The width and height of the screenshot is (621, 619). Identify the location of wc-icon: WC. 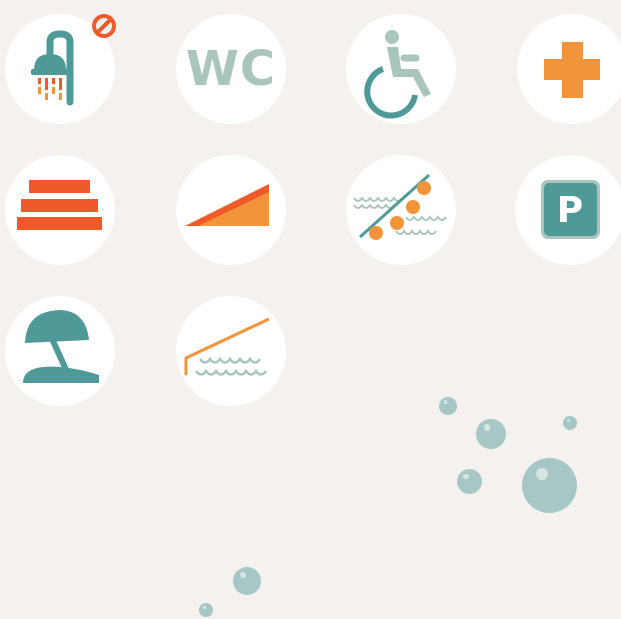
(231, 69).